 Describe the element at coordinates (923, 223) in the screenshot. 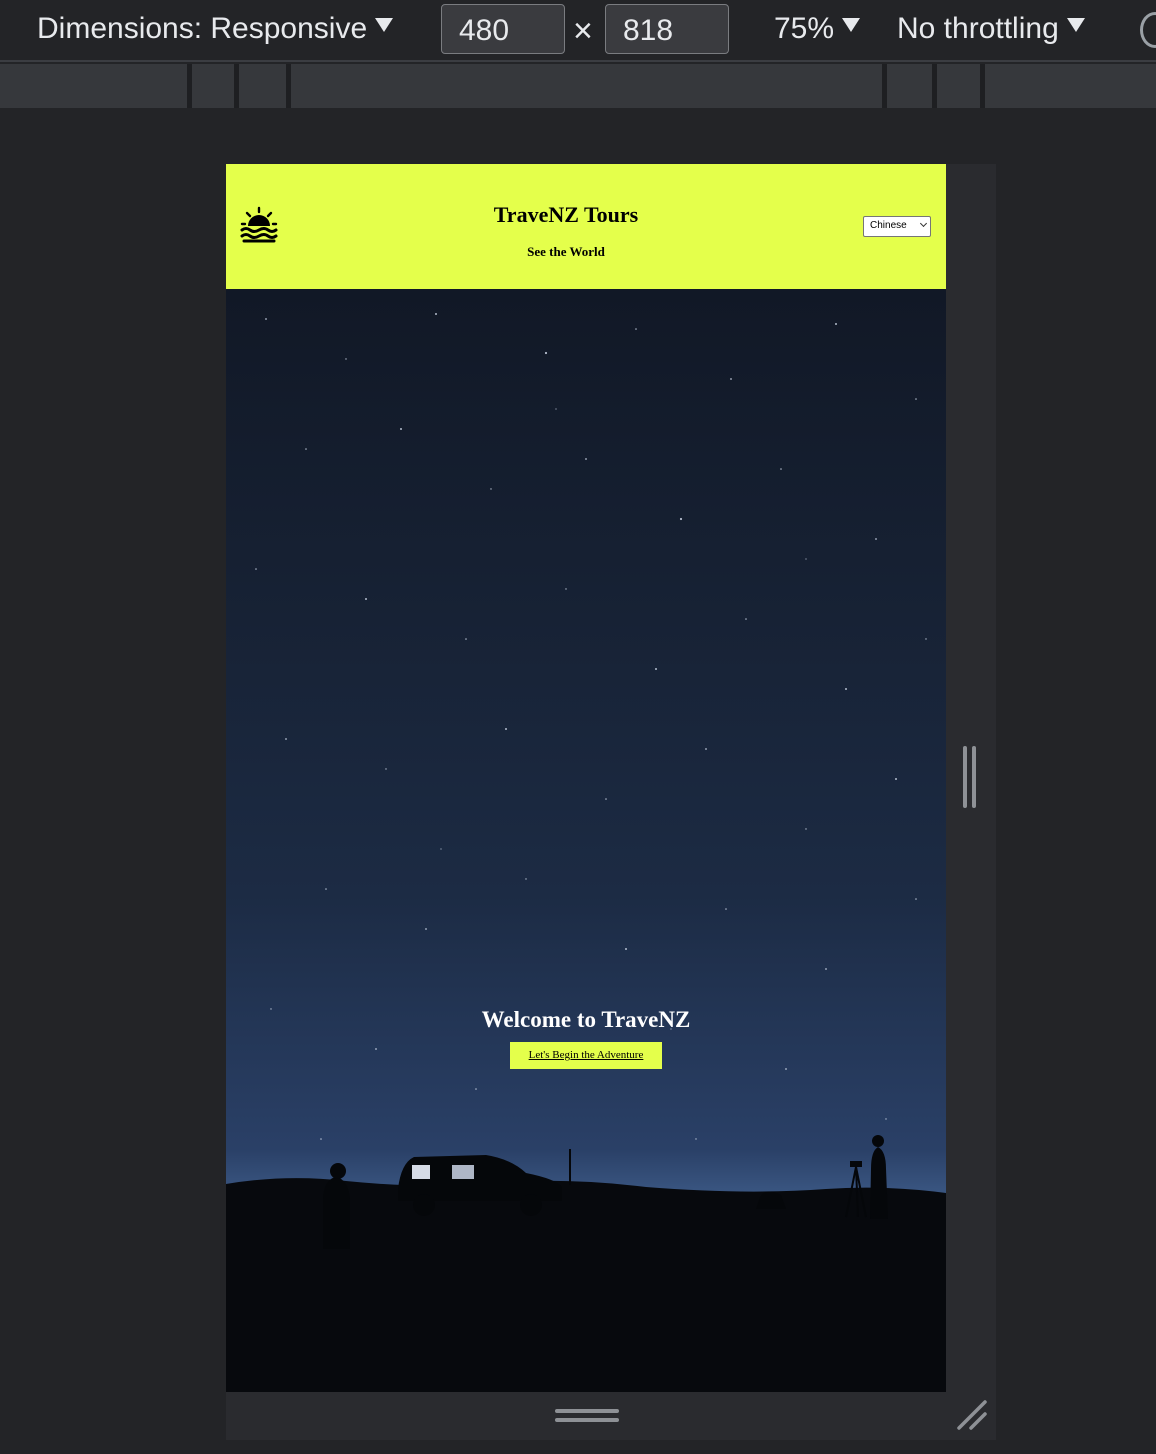

I see `chevron-down-icon` at that location.